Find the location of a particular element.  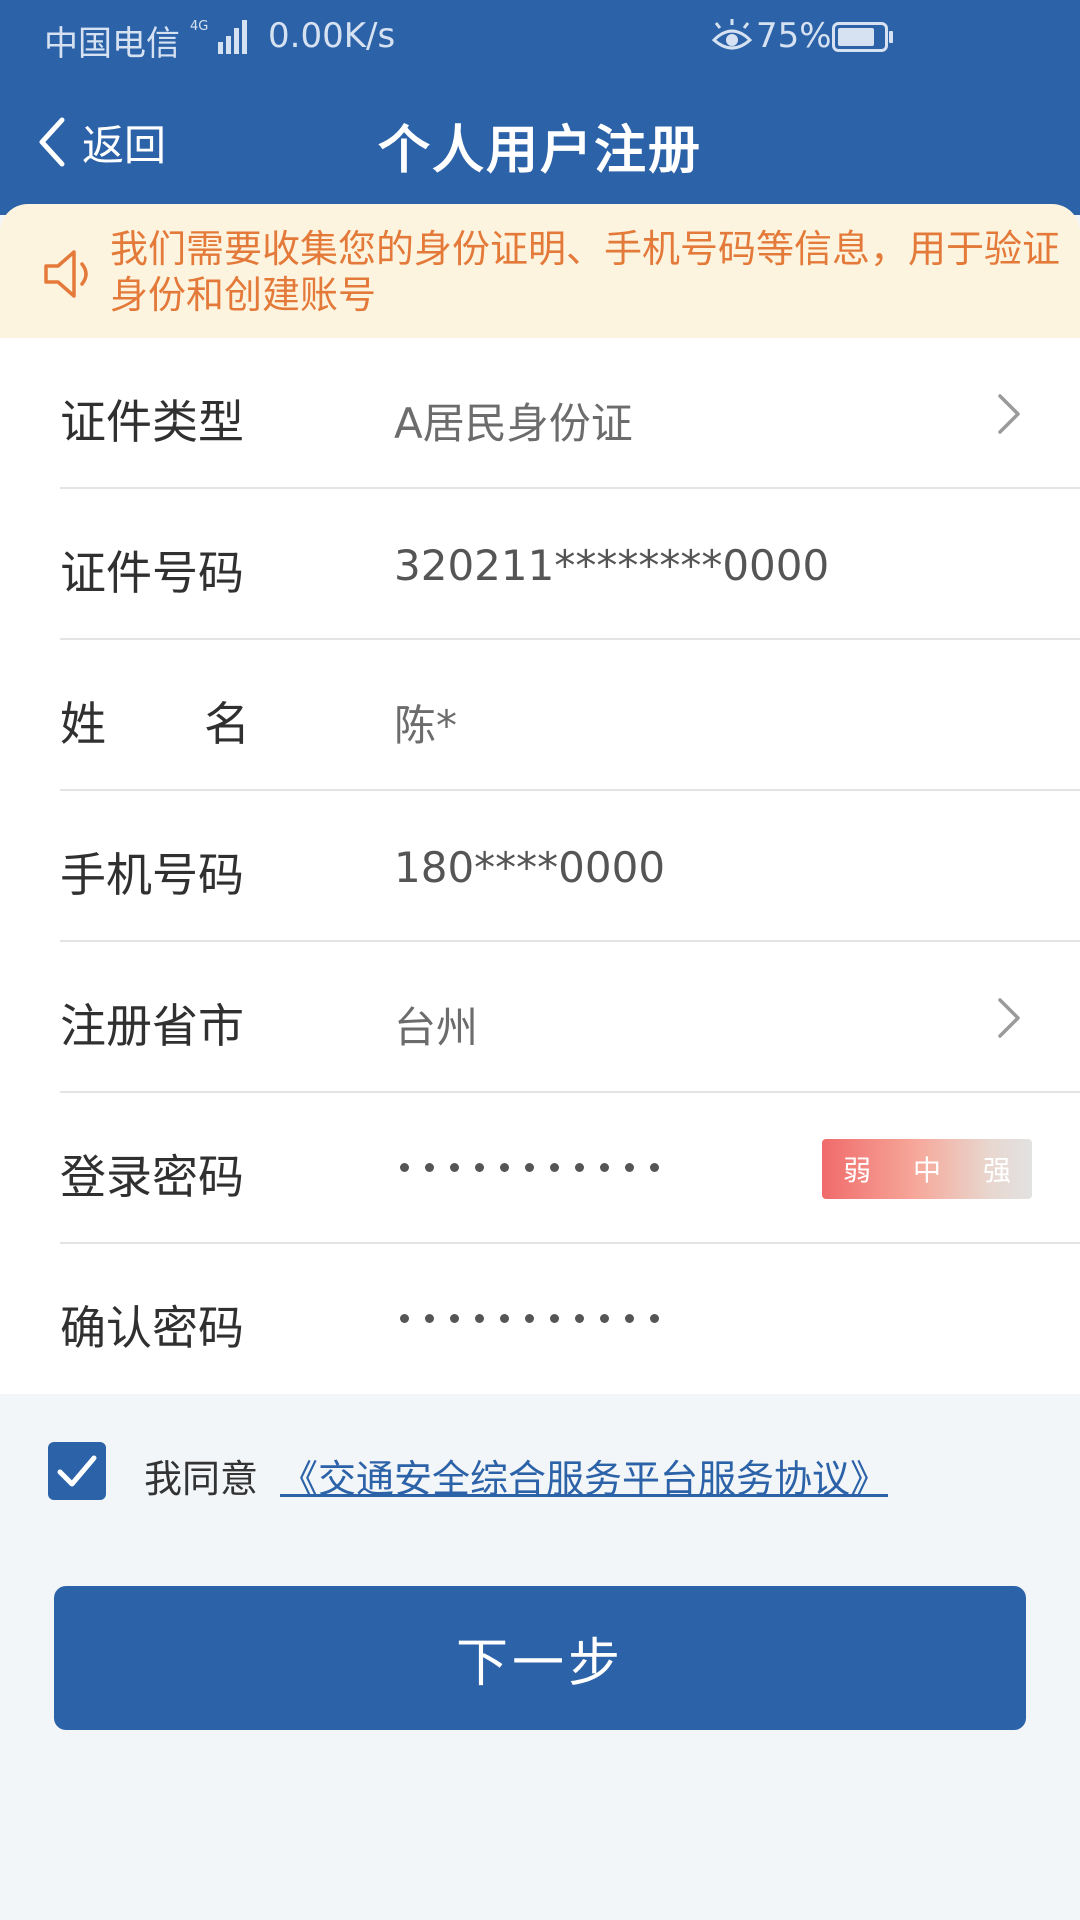

status-bar: 中国电信 4G 0.00K/s 75% is located at coordinates (540, 38).